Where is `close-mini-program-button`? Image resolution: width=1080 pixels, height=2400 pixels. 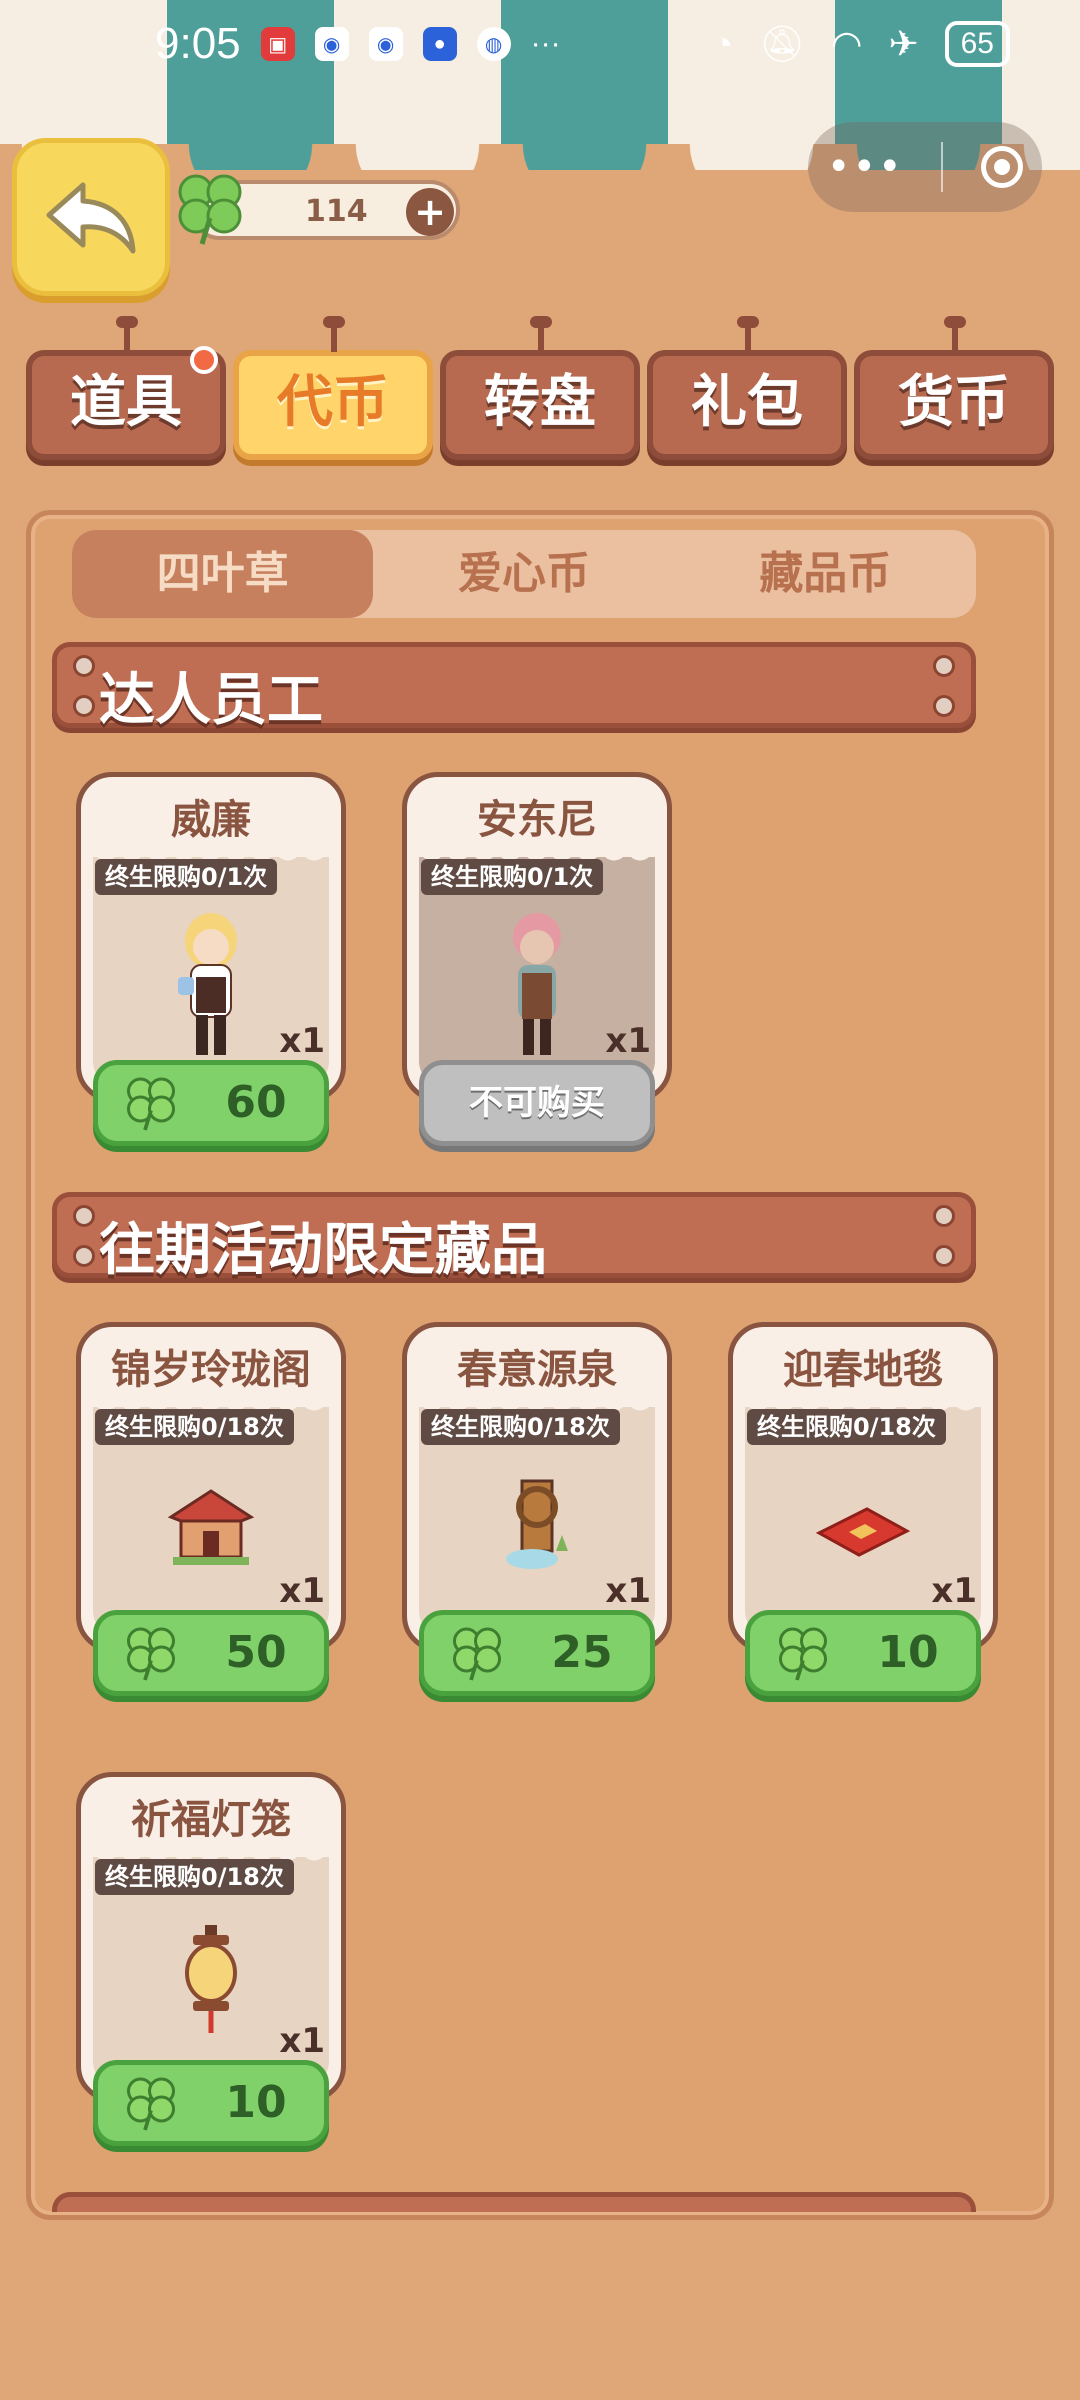 close-mini-program-button is located at coordinates (1002, 167).